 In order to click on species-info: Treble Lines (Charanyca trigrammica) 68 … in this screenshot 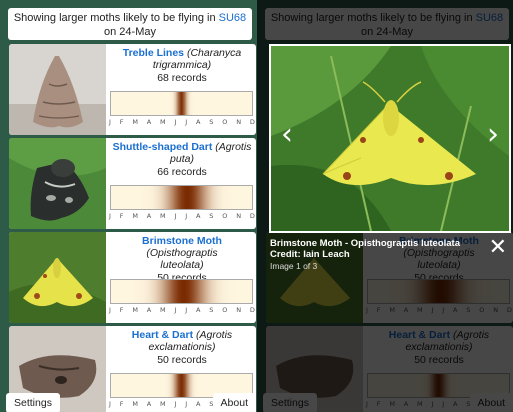, I will do `click(182, 65)`.